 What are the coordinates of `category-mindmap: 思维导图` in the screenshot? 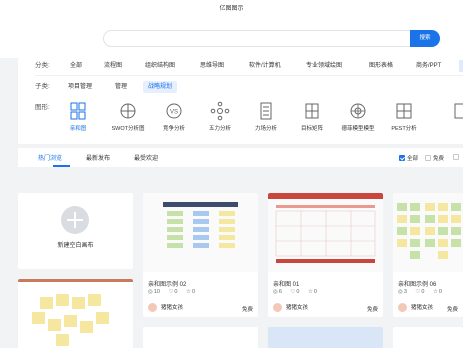 It's located at (212, 66).